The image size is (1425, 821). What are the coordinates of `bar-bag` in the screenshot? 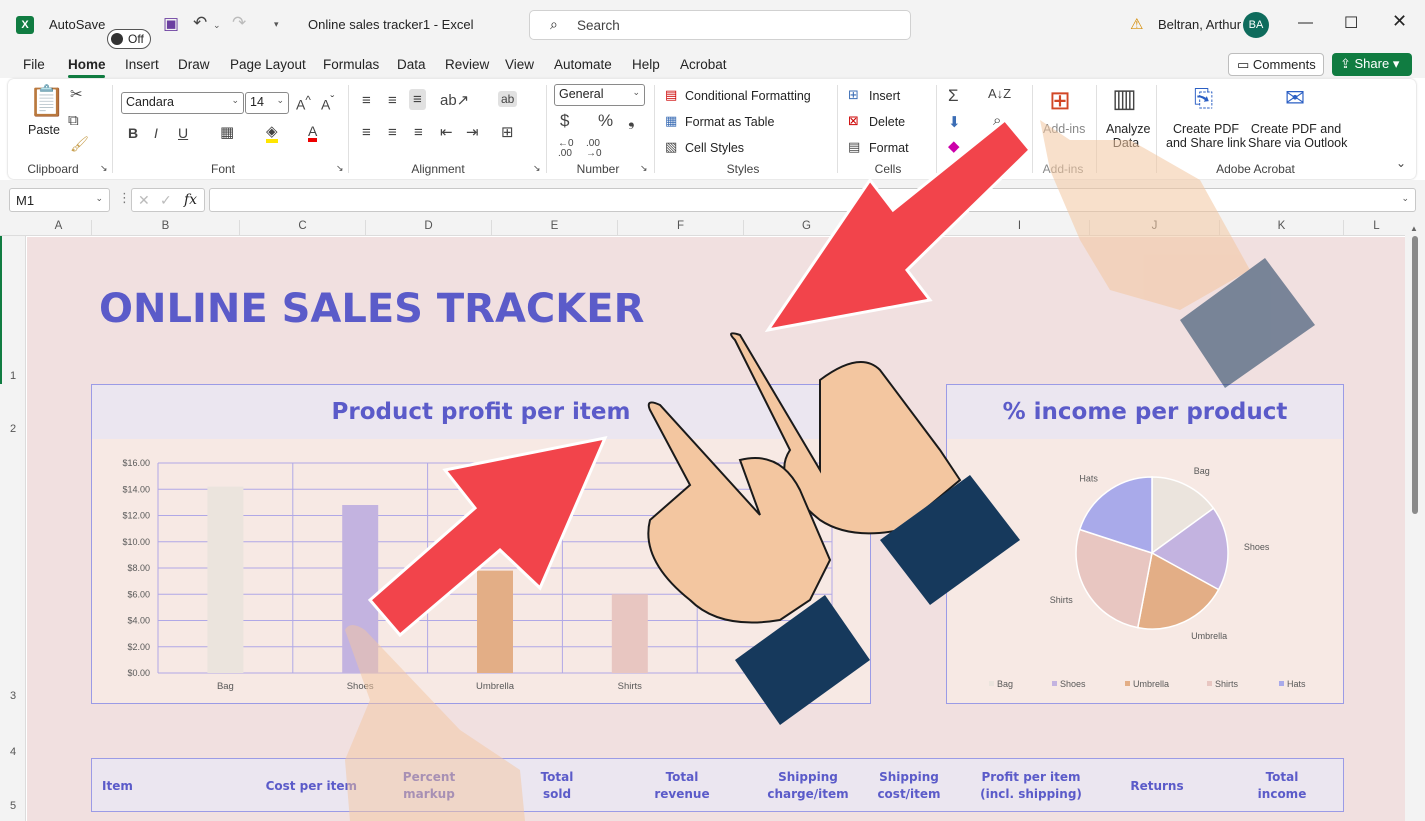 It's located at (225, 579).